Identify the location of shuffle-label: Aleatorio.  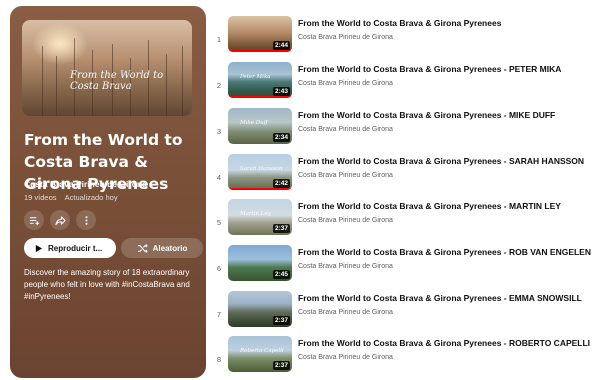
(170, 248).